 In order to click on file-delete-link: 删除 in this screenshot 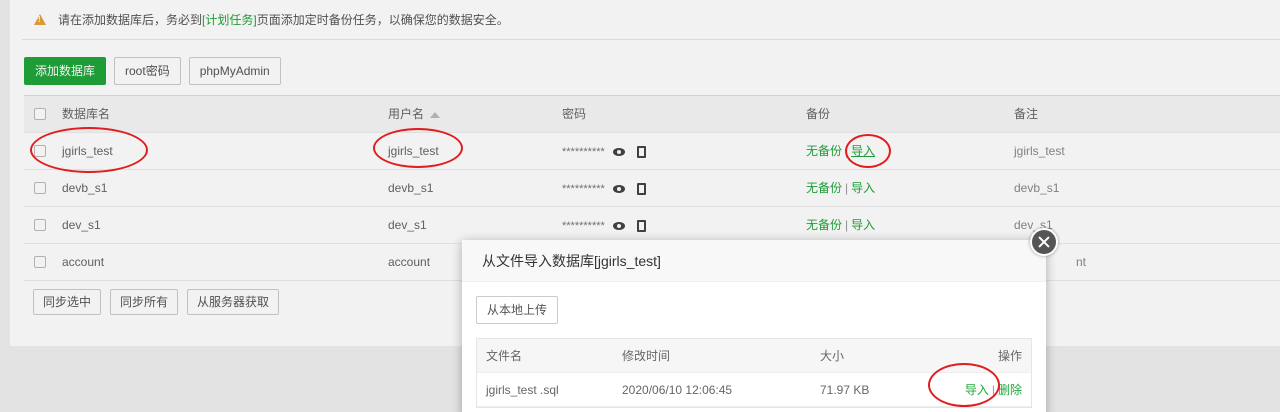, I will do `click(1010, 390)`.